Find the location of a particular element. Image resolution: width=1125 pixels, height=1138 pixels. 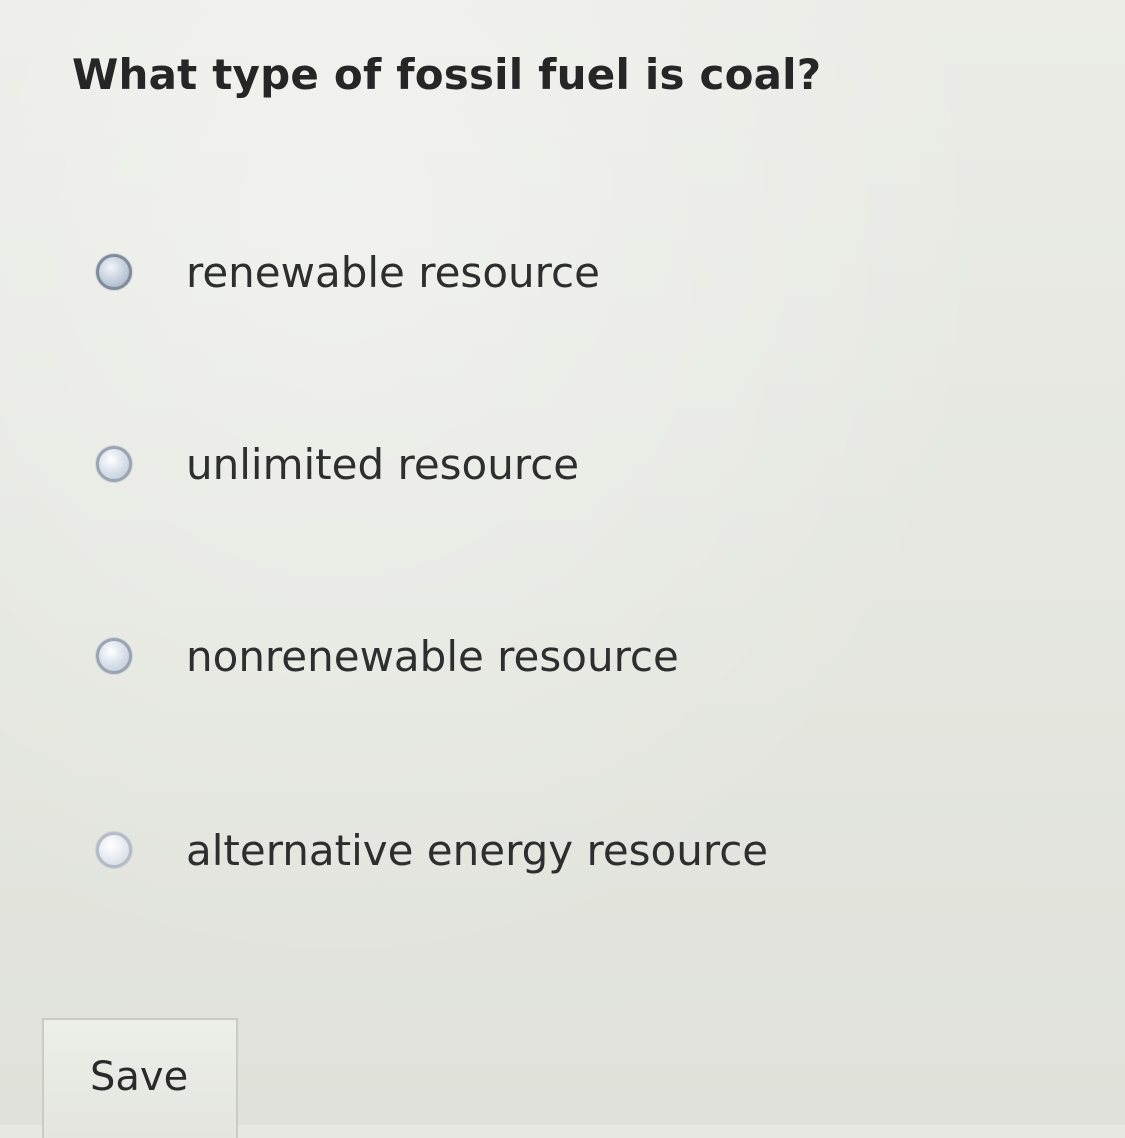

save-button-label: Save is located at coordinates (139, 1077).